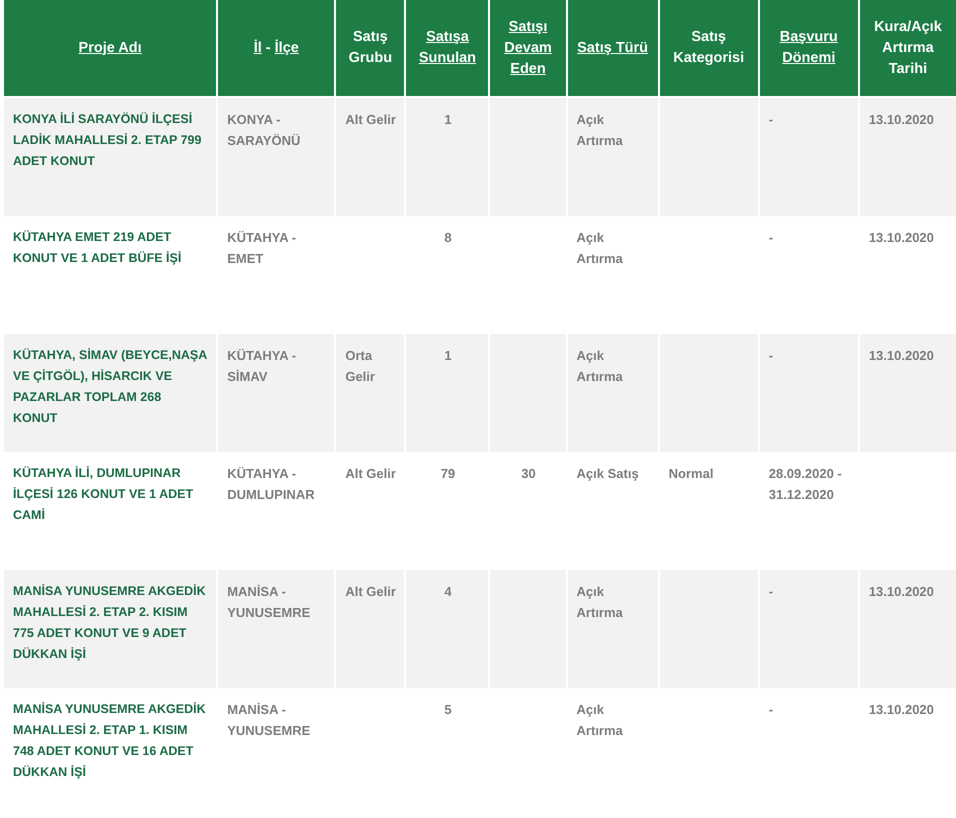  What do you see at coordinates (708, 47) in the screenshot?
I see `column-header: Satış Kategorisi` at bounding box center [708, 47].